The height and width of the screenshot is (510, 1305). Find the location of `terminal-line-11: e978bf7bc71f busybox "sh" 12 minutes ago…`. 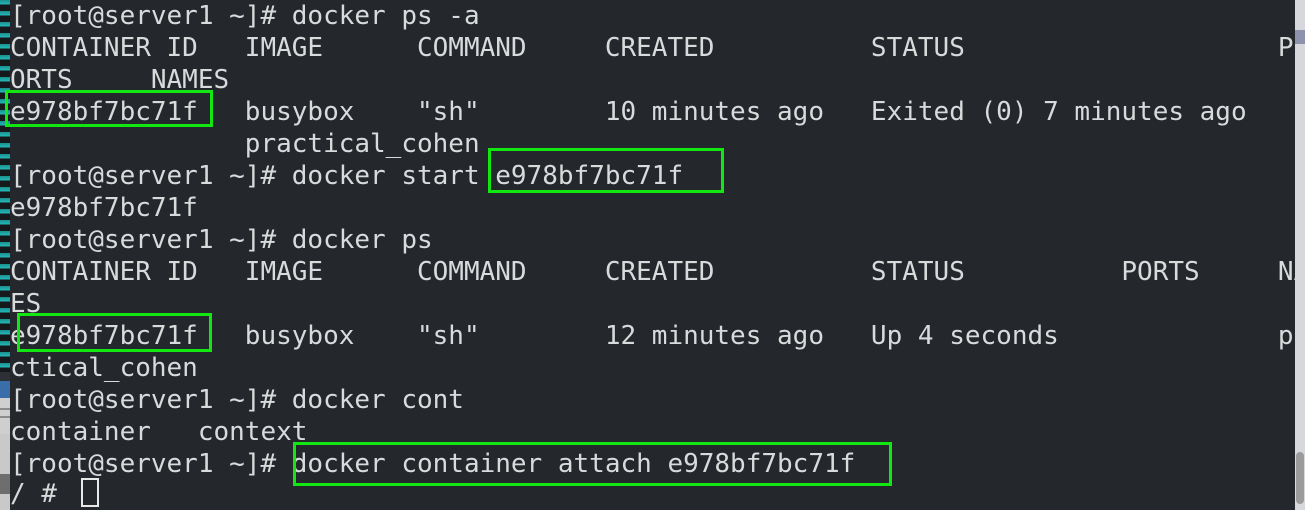

terminal-line-11: e978bf7bc71f busybox "sh" 12 minutes ago… is located at coordinates (652, 336).